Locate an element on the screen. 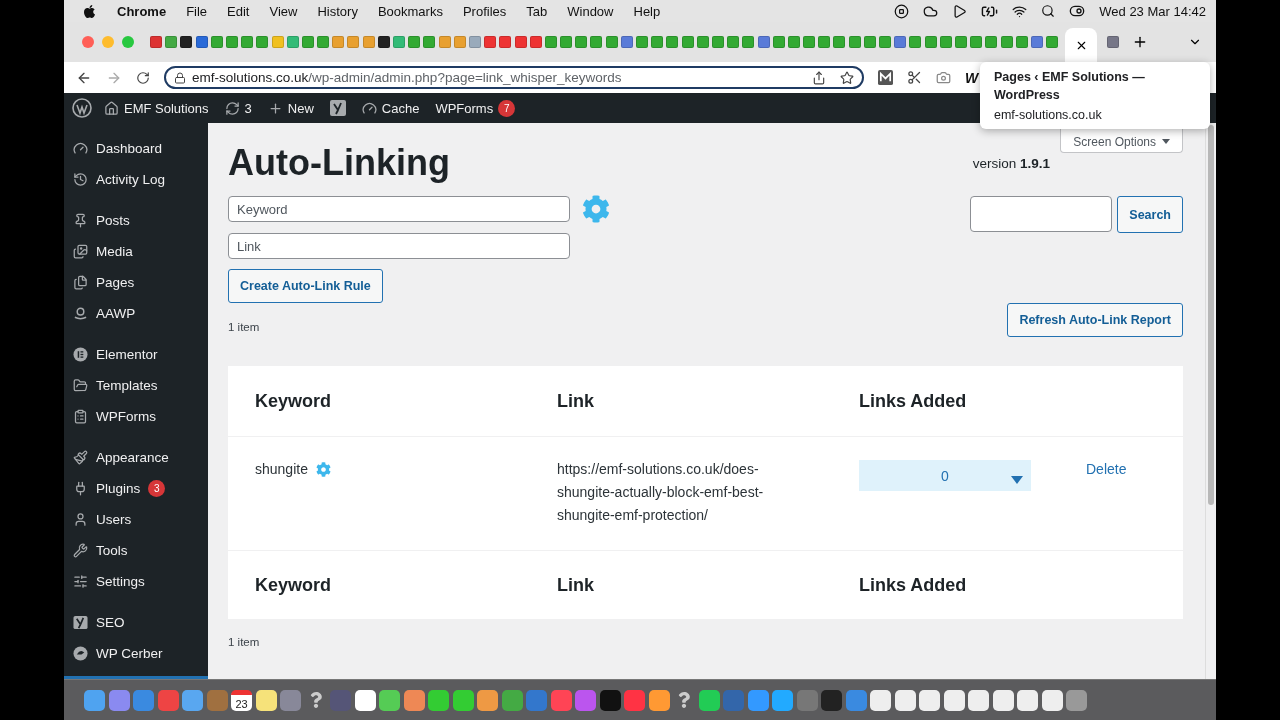 The height and width of the screenshot is (720, 1280). menu-clock: Wed 23 Mar 14:42 is located at coordinates (1152, 11).